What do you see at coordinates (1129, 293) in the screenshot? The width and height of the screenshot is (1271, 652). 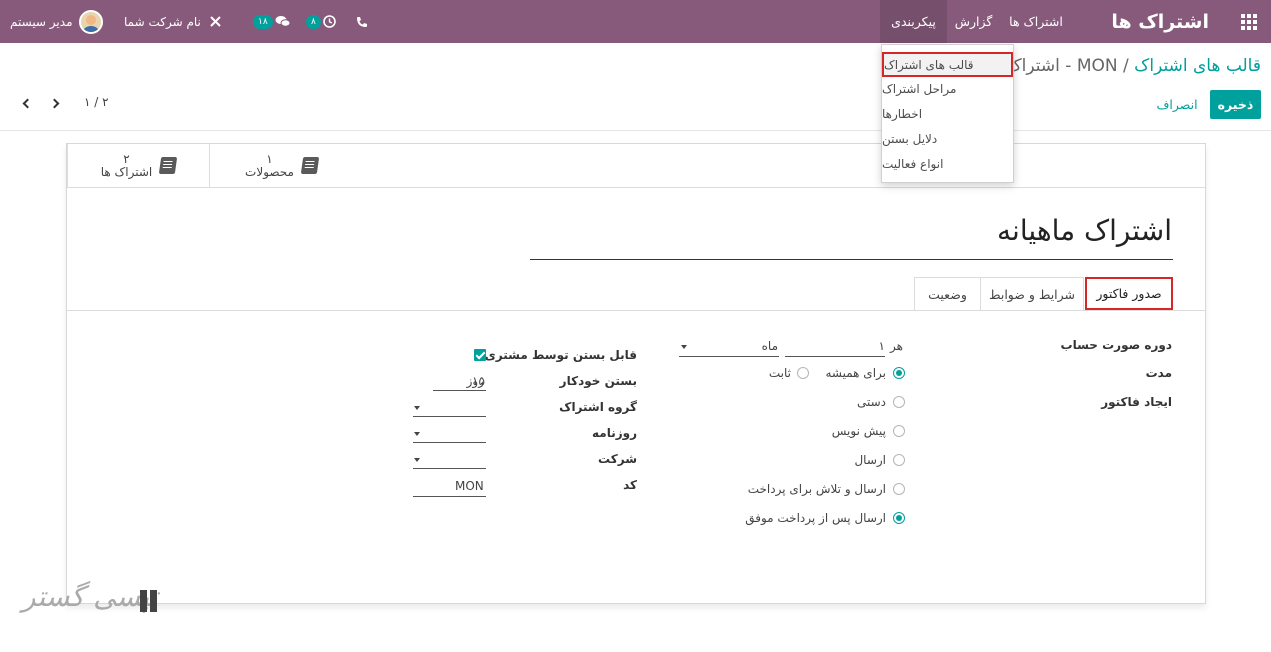 I see `tab-invoicing: صدور فاکتور` at bounding box center [1129, 293].